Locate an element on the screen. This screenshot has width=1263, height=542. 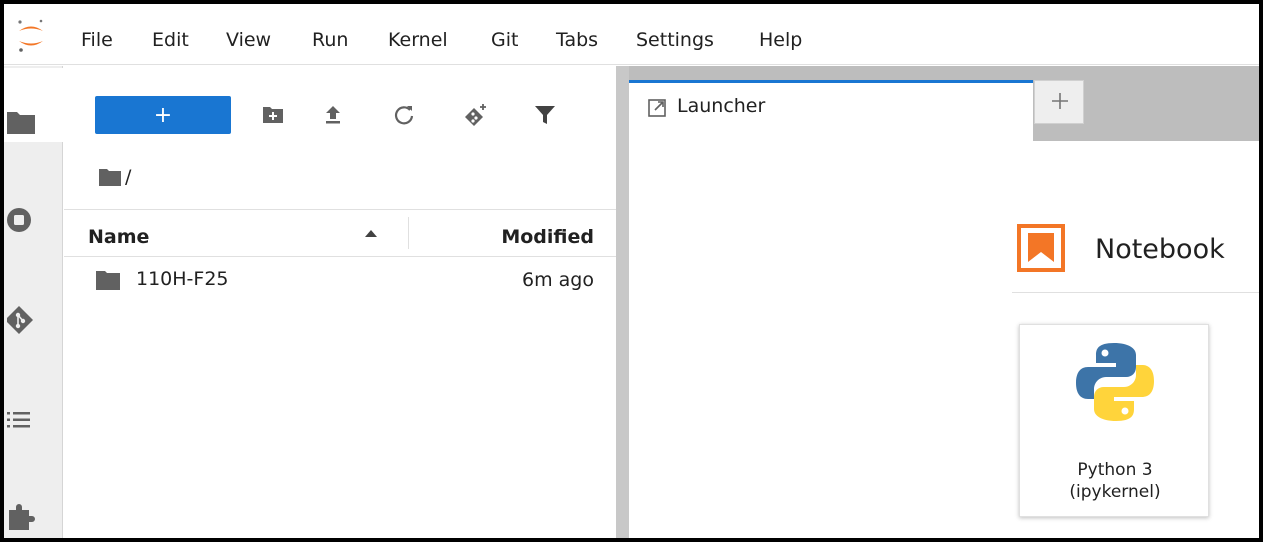
menu-kernel: Kernel is located at coordinates (418, 40).